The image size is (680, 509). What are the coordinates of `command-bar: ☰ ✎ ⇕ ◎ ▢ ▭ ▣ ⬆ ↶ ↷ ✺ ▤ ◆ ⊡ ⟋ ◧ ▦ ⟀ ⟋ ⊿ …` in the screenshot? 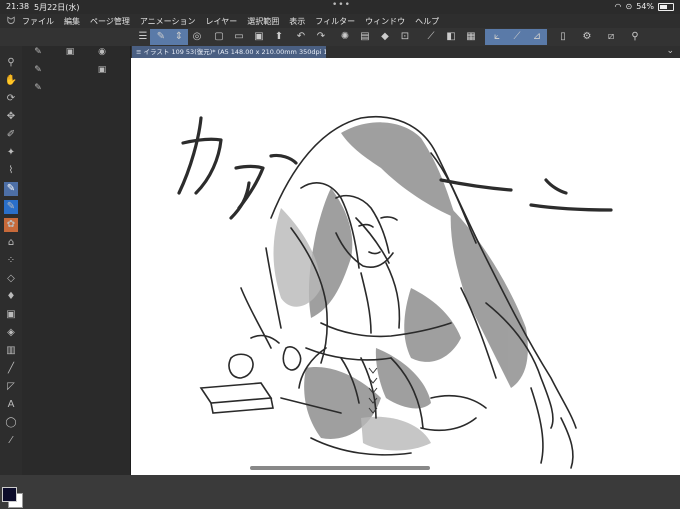 It's located at (340, 37).